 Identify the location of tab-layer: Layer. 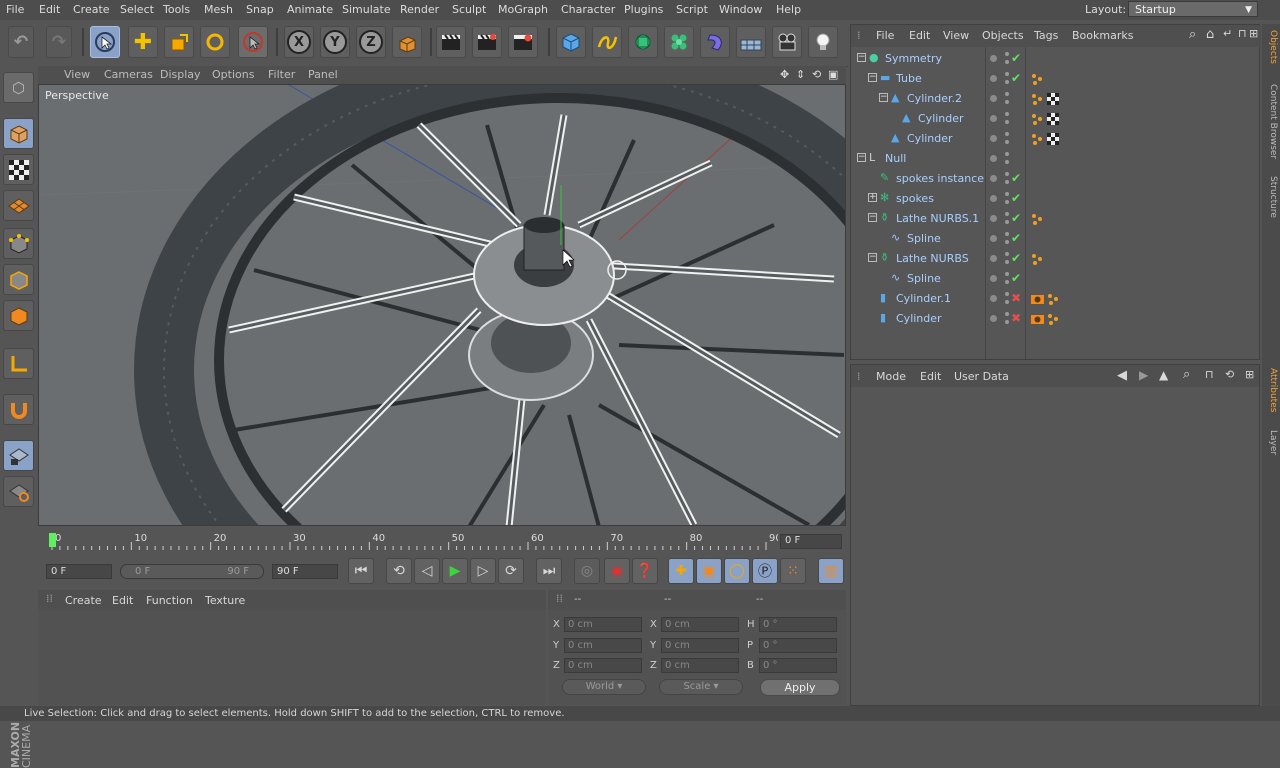
(1271, 442).